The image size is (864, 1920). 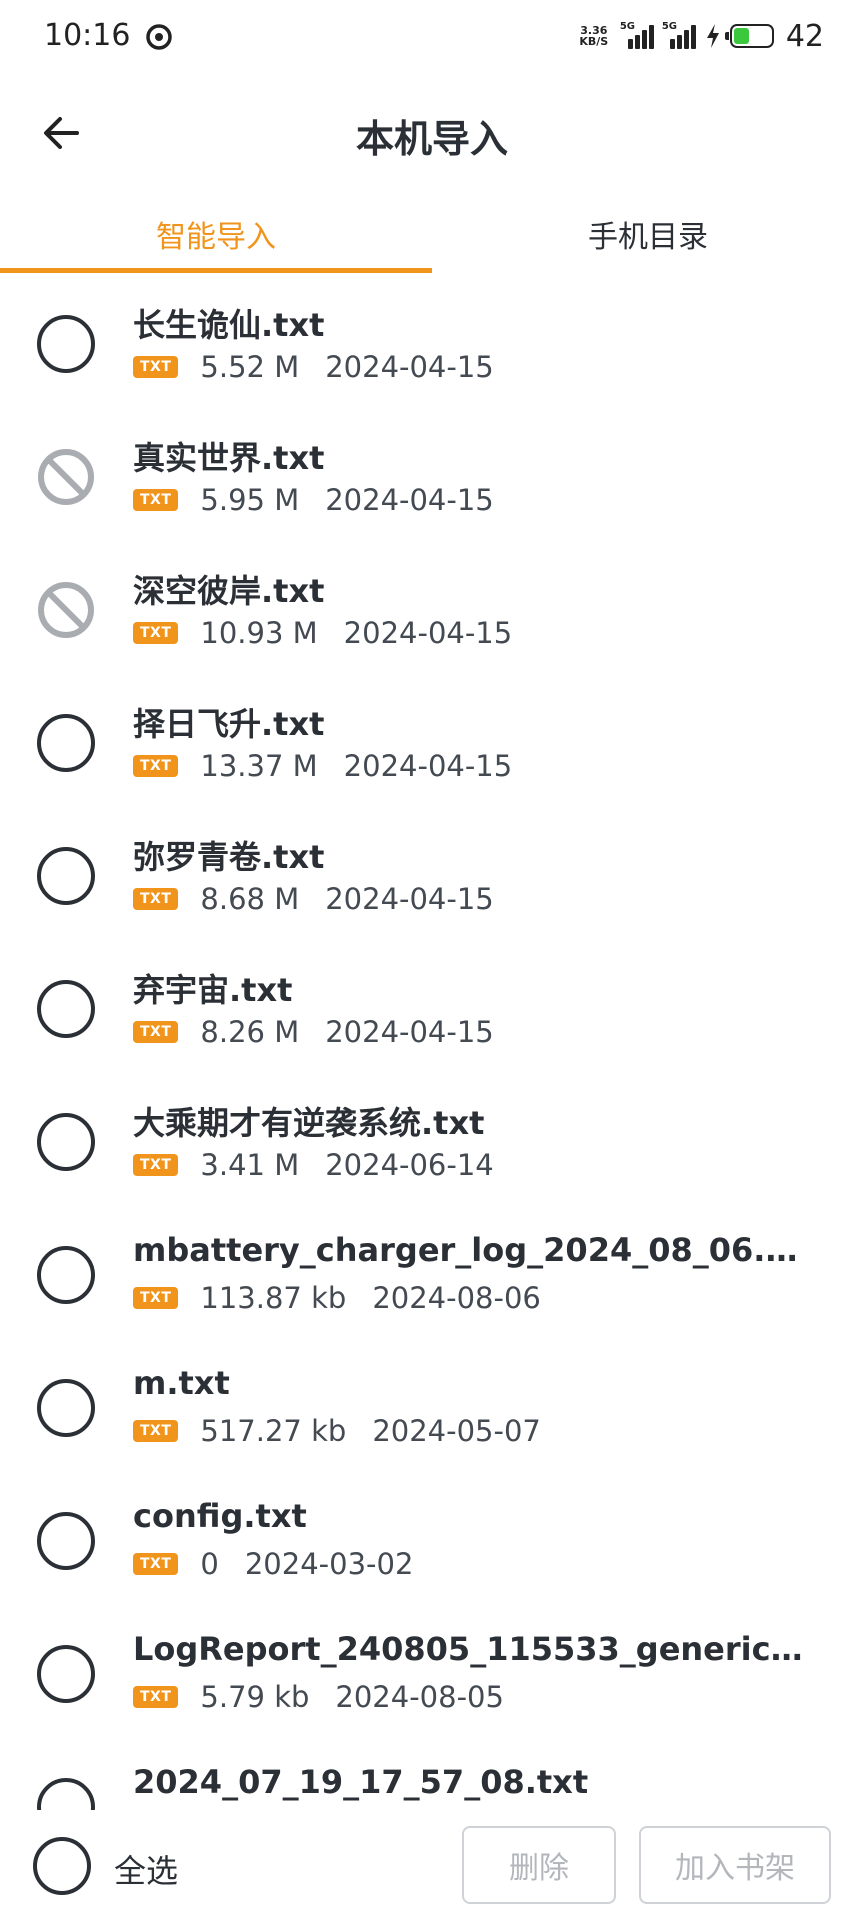 What do you see at coordinates (250, 367) in the screenshot?
I see `file-size: 5.52 M` at bounding box center [250, 367].